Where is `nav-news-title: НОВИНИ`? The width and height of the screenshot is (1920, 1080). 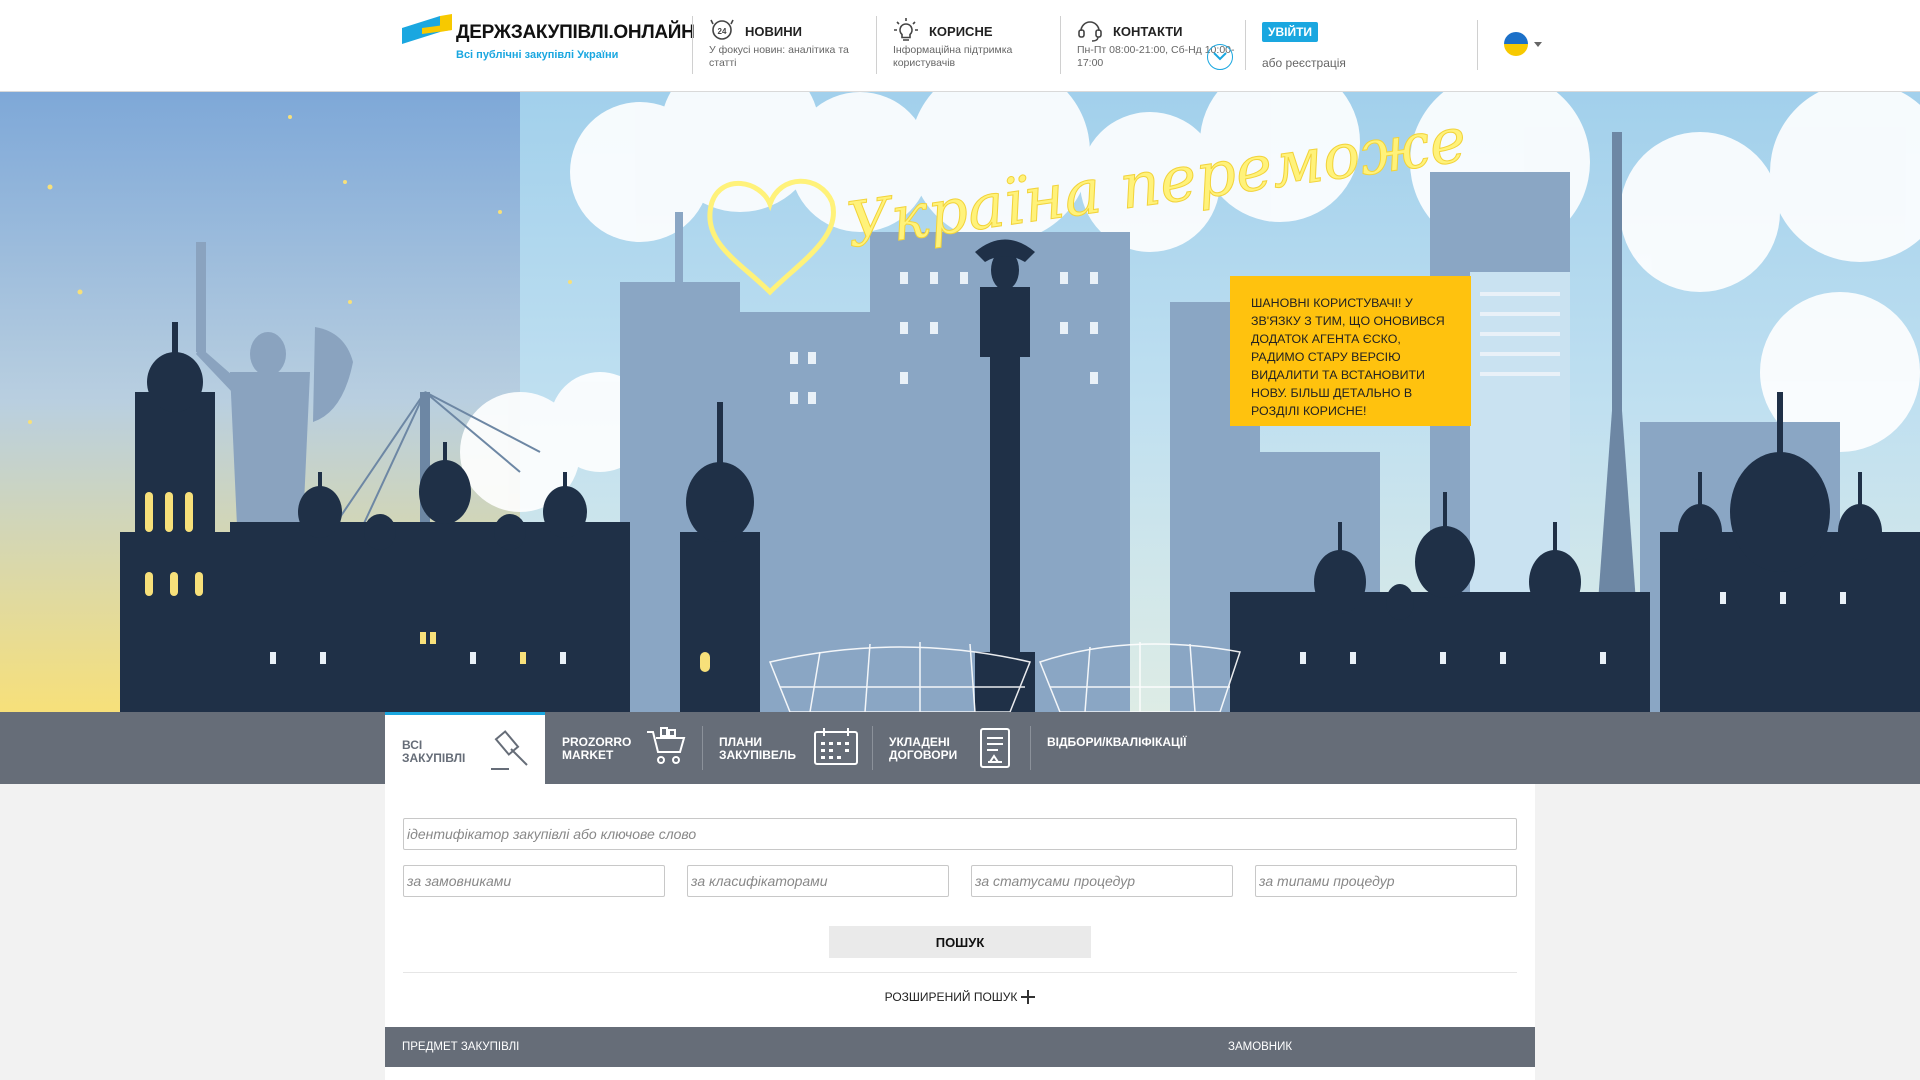
nav-news-title: НОВИНИ is located at coordinates (773, 31).